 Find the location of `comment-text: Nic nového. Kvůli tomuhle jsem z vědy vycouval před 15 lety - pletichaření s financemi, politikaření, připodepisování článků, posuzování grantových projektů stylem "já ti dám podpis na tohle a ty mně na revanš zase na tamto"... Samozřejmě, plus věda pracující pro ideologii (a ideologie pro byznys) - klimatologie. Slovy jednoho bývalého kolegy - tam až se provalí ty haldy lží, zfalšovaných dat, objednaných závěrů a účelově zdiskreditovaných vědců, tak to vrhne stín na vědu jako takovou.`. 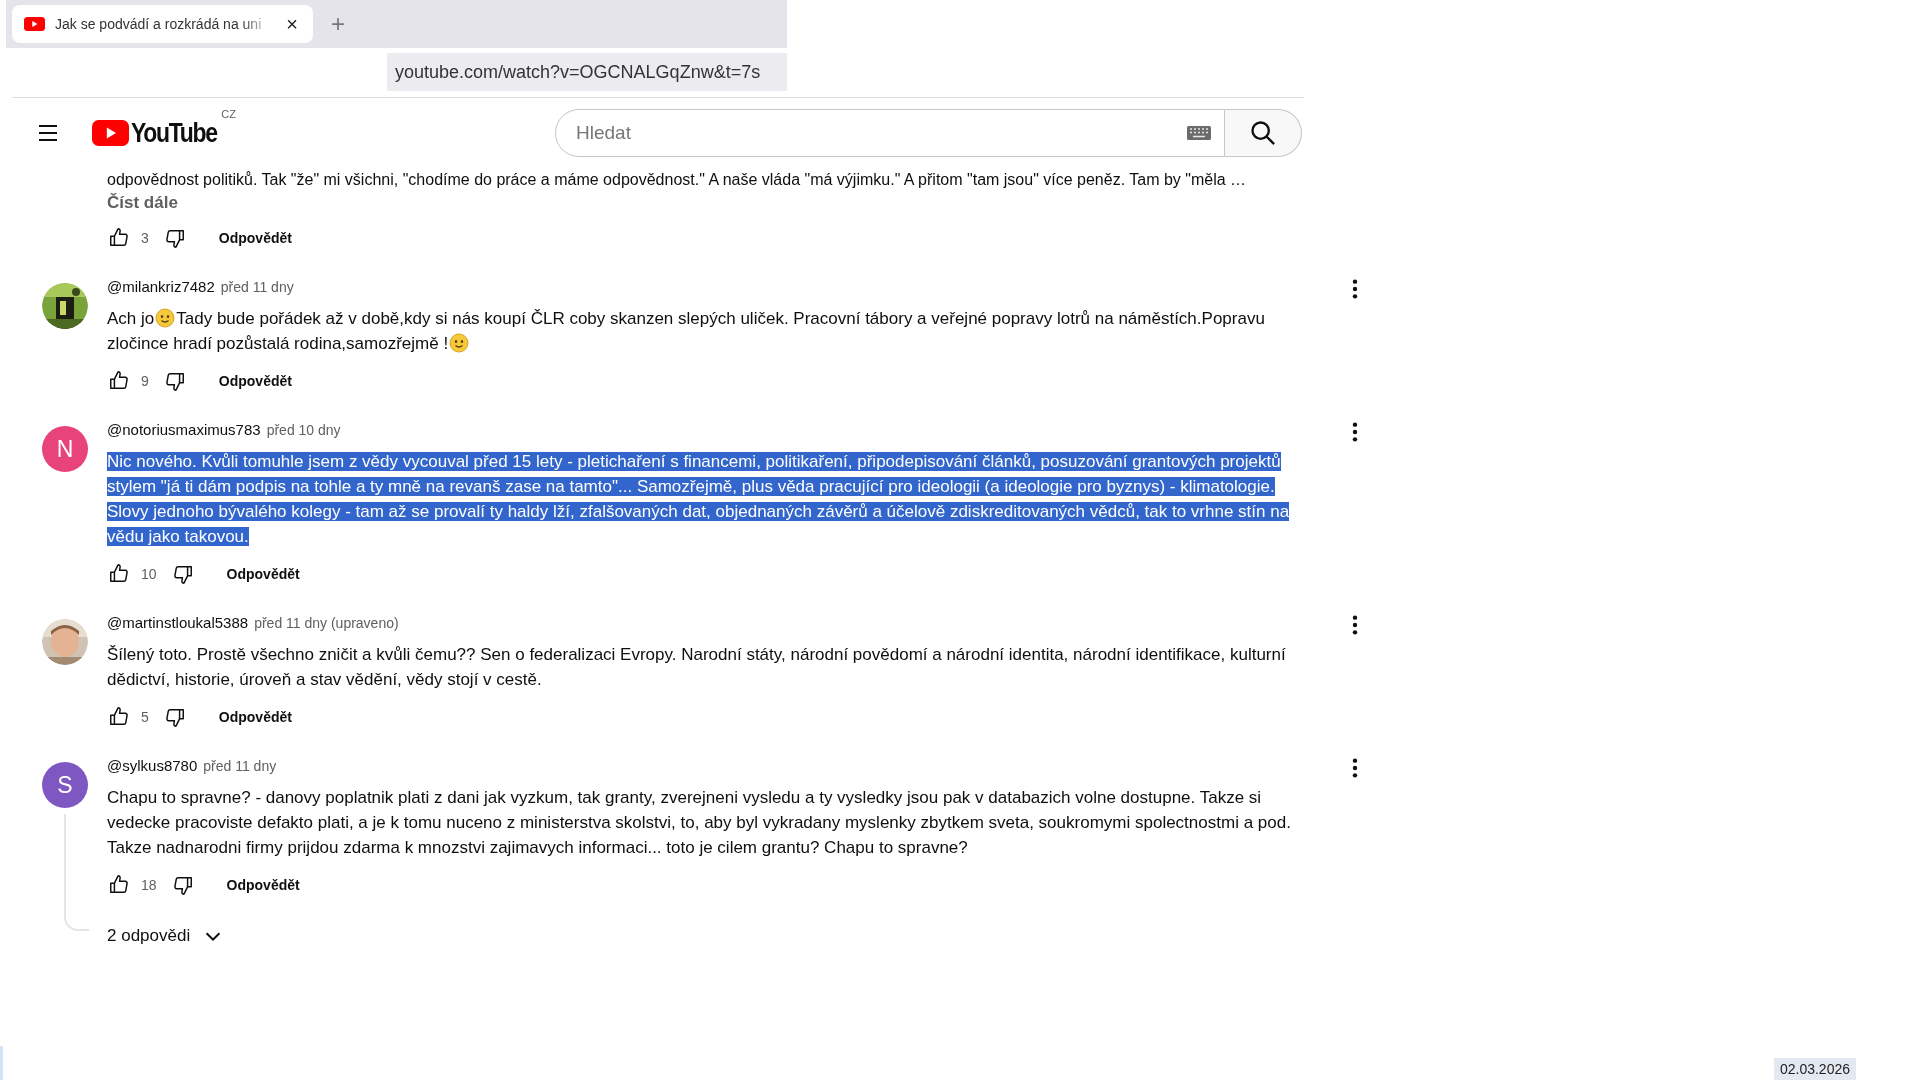

comment-text: Nic nového. Kvůli tomuhle jsem z vědy vycouval před 15 lety - pletichaření s financemi, politikaření, připodepisování článků, posuzování grantových projektů stylem "já ti dám podpis na tohle a ty mně na revanš zase na tamto"... Samozřejmě, plus věda pracující pro ideologii (a ideologie pro byznys) - klimatologie. Slovy jednoho bývalého kolegy - tam až se provalí ty haldy lží, zfalšovaných dat, objednaných závěrů a účelově zdiskreditovaných vědců, tak to vrhne stín na vědu jako takovou. is located at coordinates (699, 499).